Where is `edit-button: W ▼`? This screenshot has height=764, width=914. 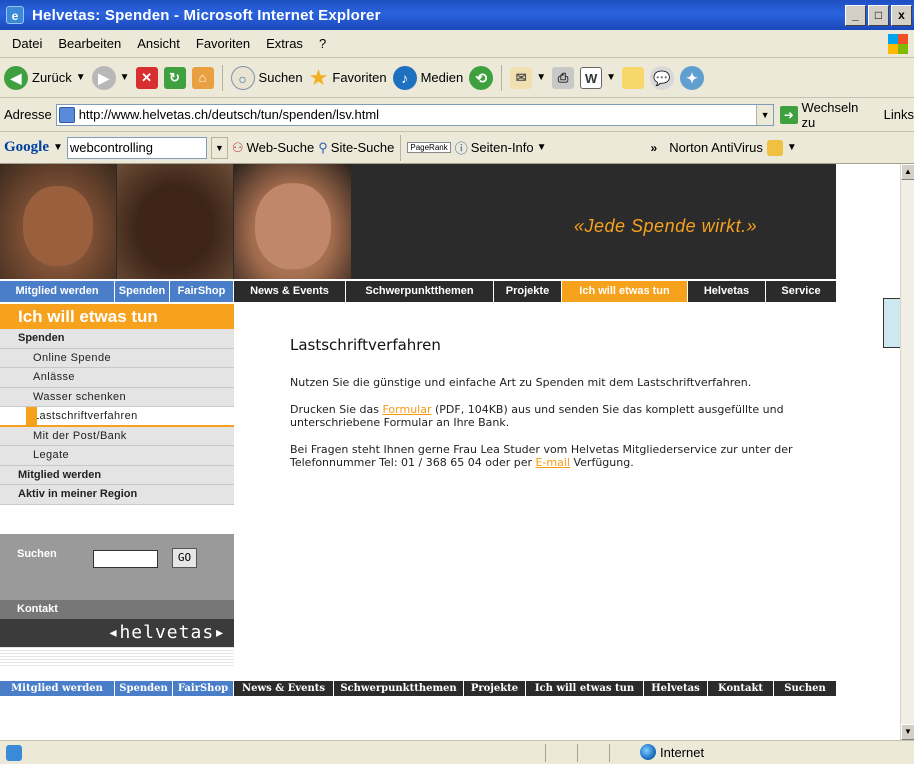
edit-button: W ▼ is located at coordinates (598, 77).